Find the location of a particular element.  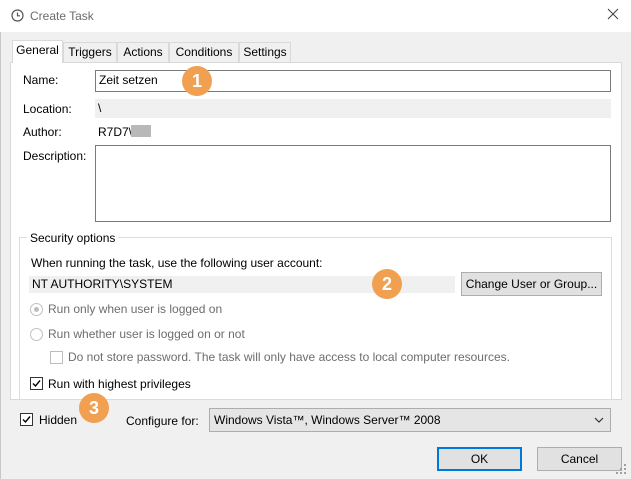

ok-button: OK is located at coordinates (479, 459).